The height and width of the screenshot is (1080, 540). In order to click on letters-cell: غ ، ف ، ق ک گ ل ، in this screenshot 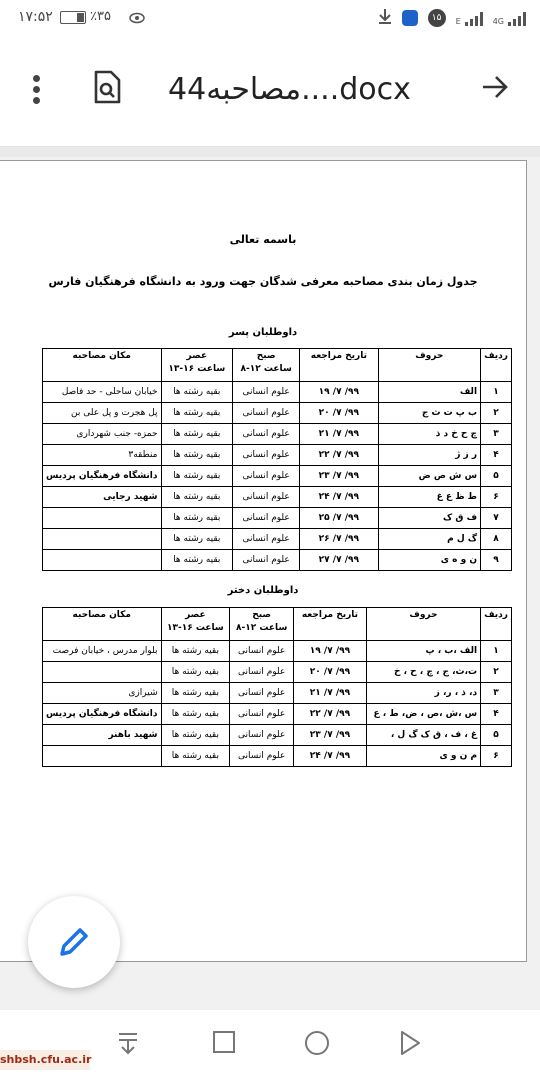, I will do `click(423, 735)`.